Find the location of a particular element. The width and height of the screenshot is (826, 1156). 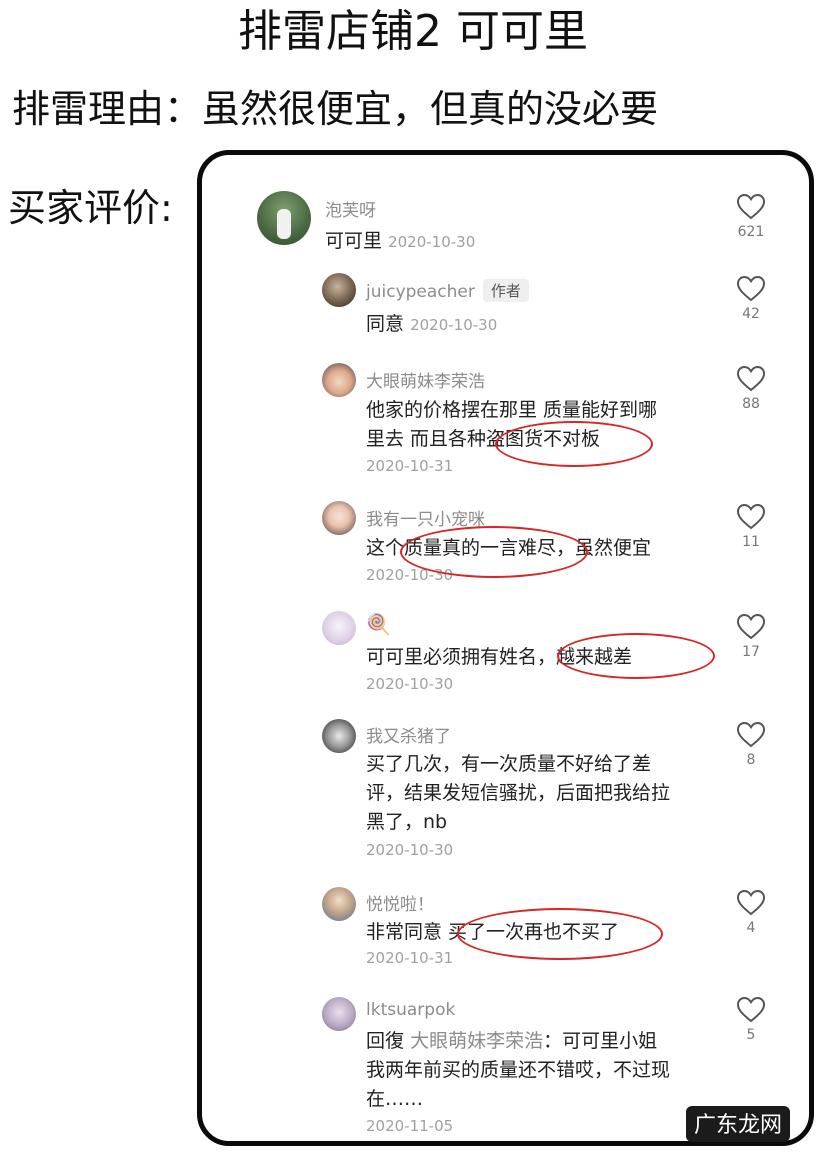

username-text: juicypeacher is located at coordinates (420, 292).